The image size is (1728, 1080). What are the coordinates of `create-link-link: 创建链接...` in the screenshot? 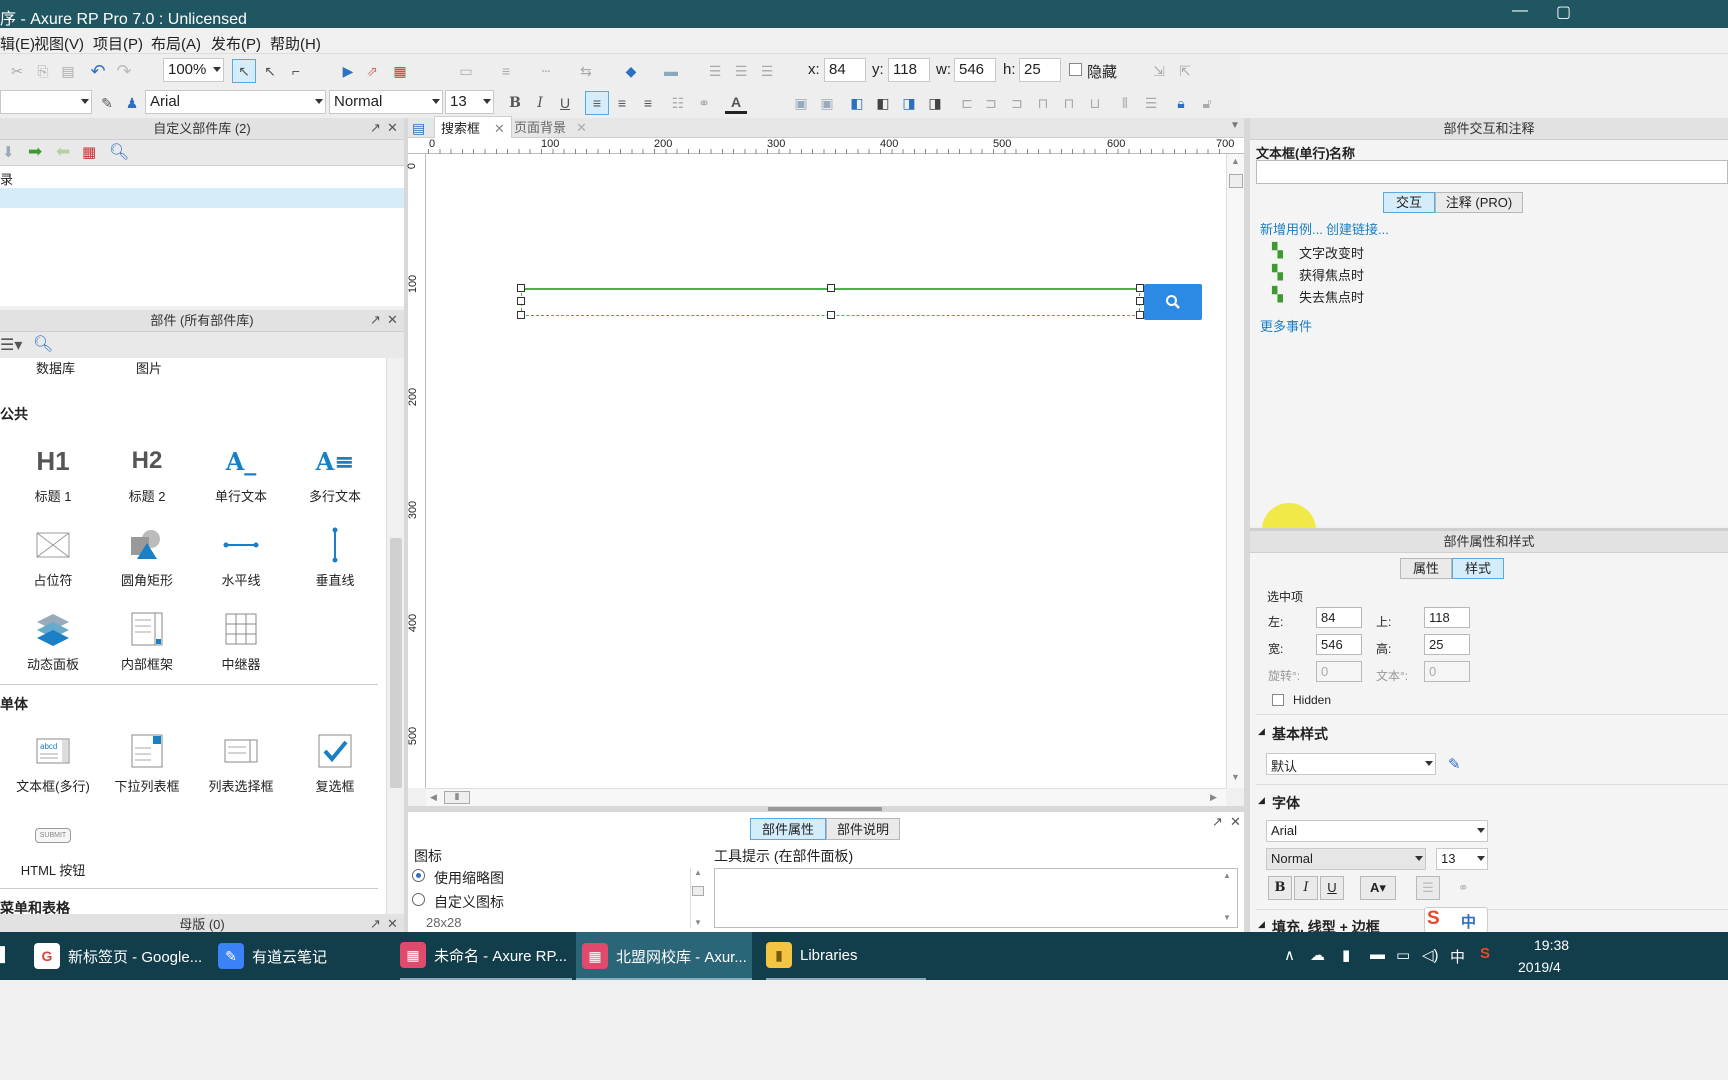 It's located at (1357, 228).